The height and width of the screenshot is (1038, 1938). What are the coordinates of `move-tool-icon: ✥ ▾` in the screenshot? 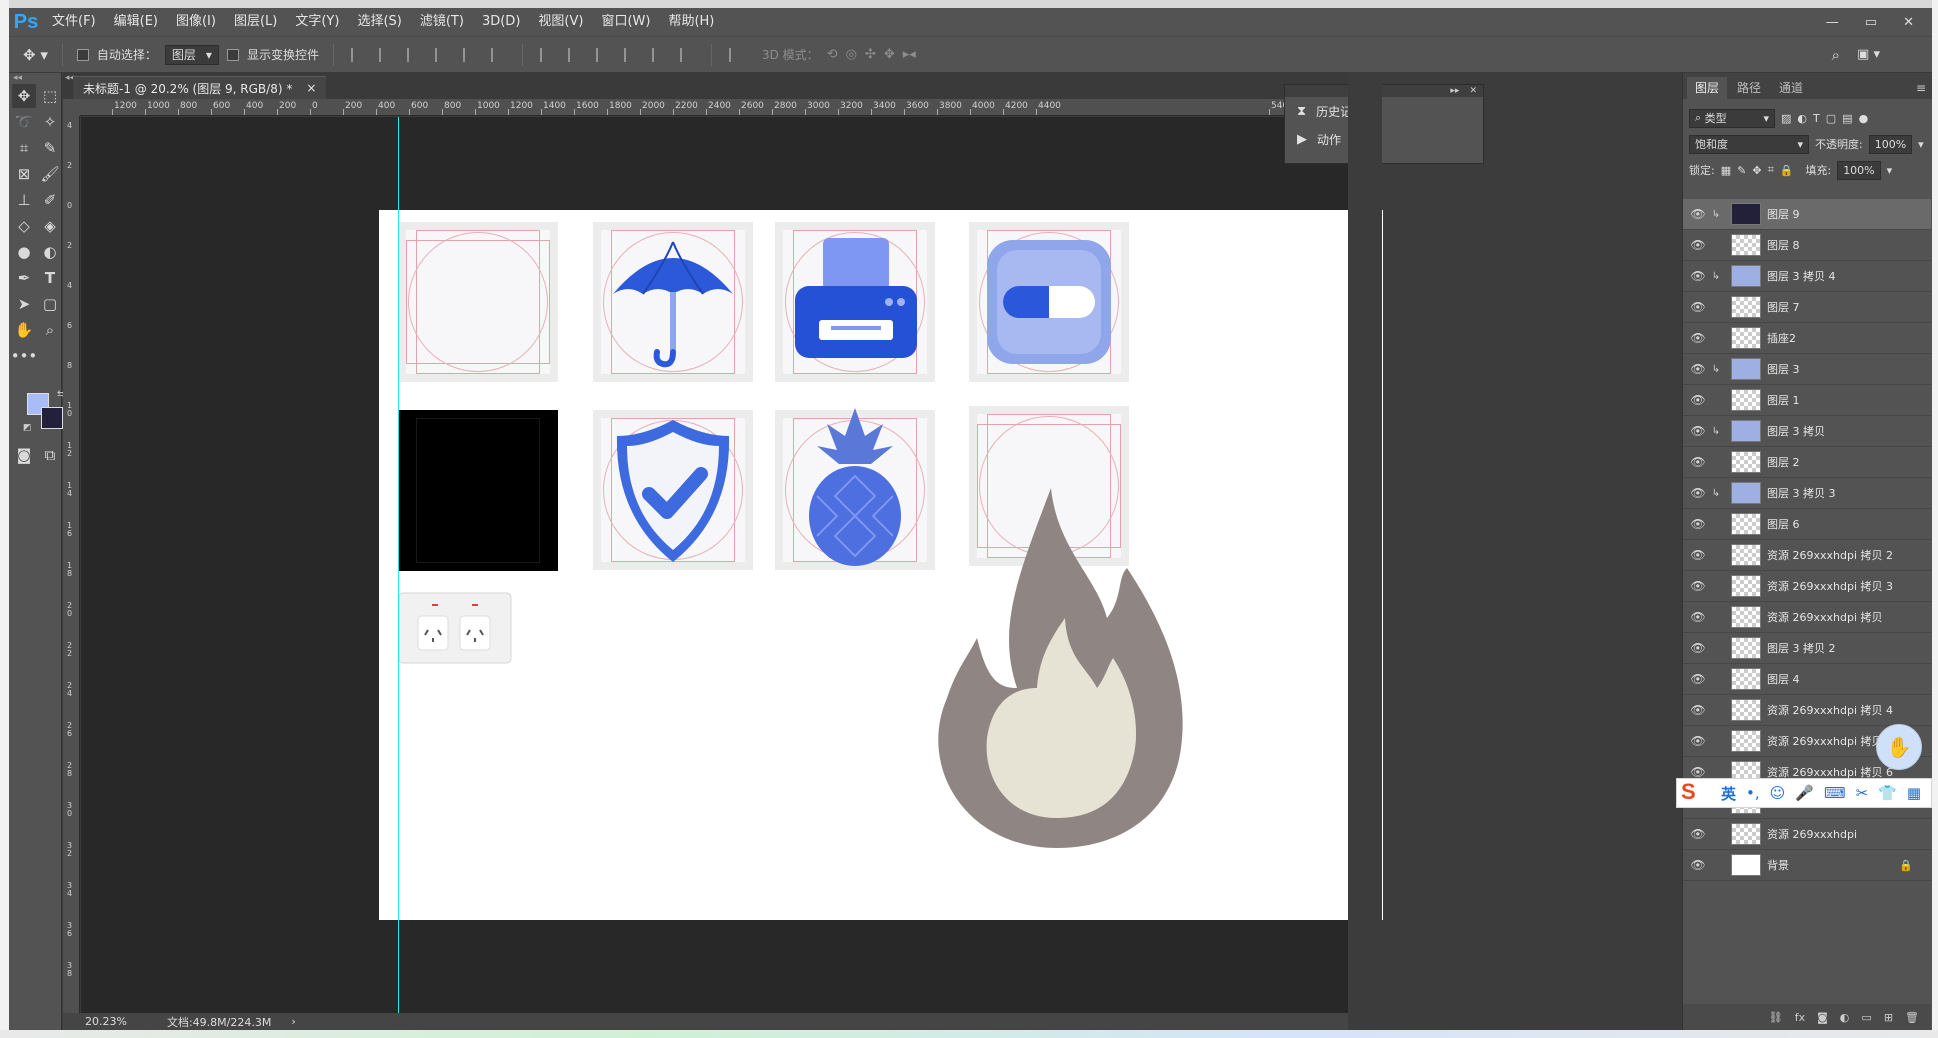 It's located at (35, 55).